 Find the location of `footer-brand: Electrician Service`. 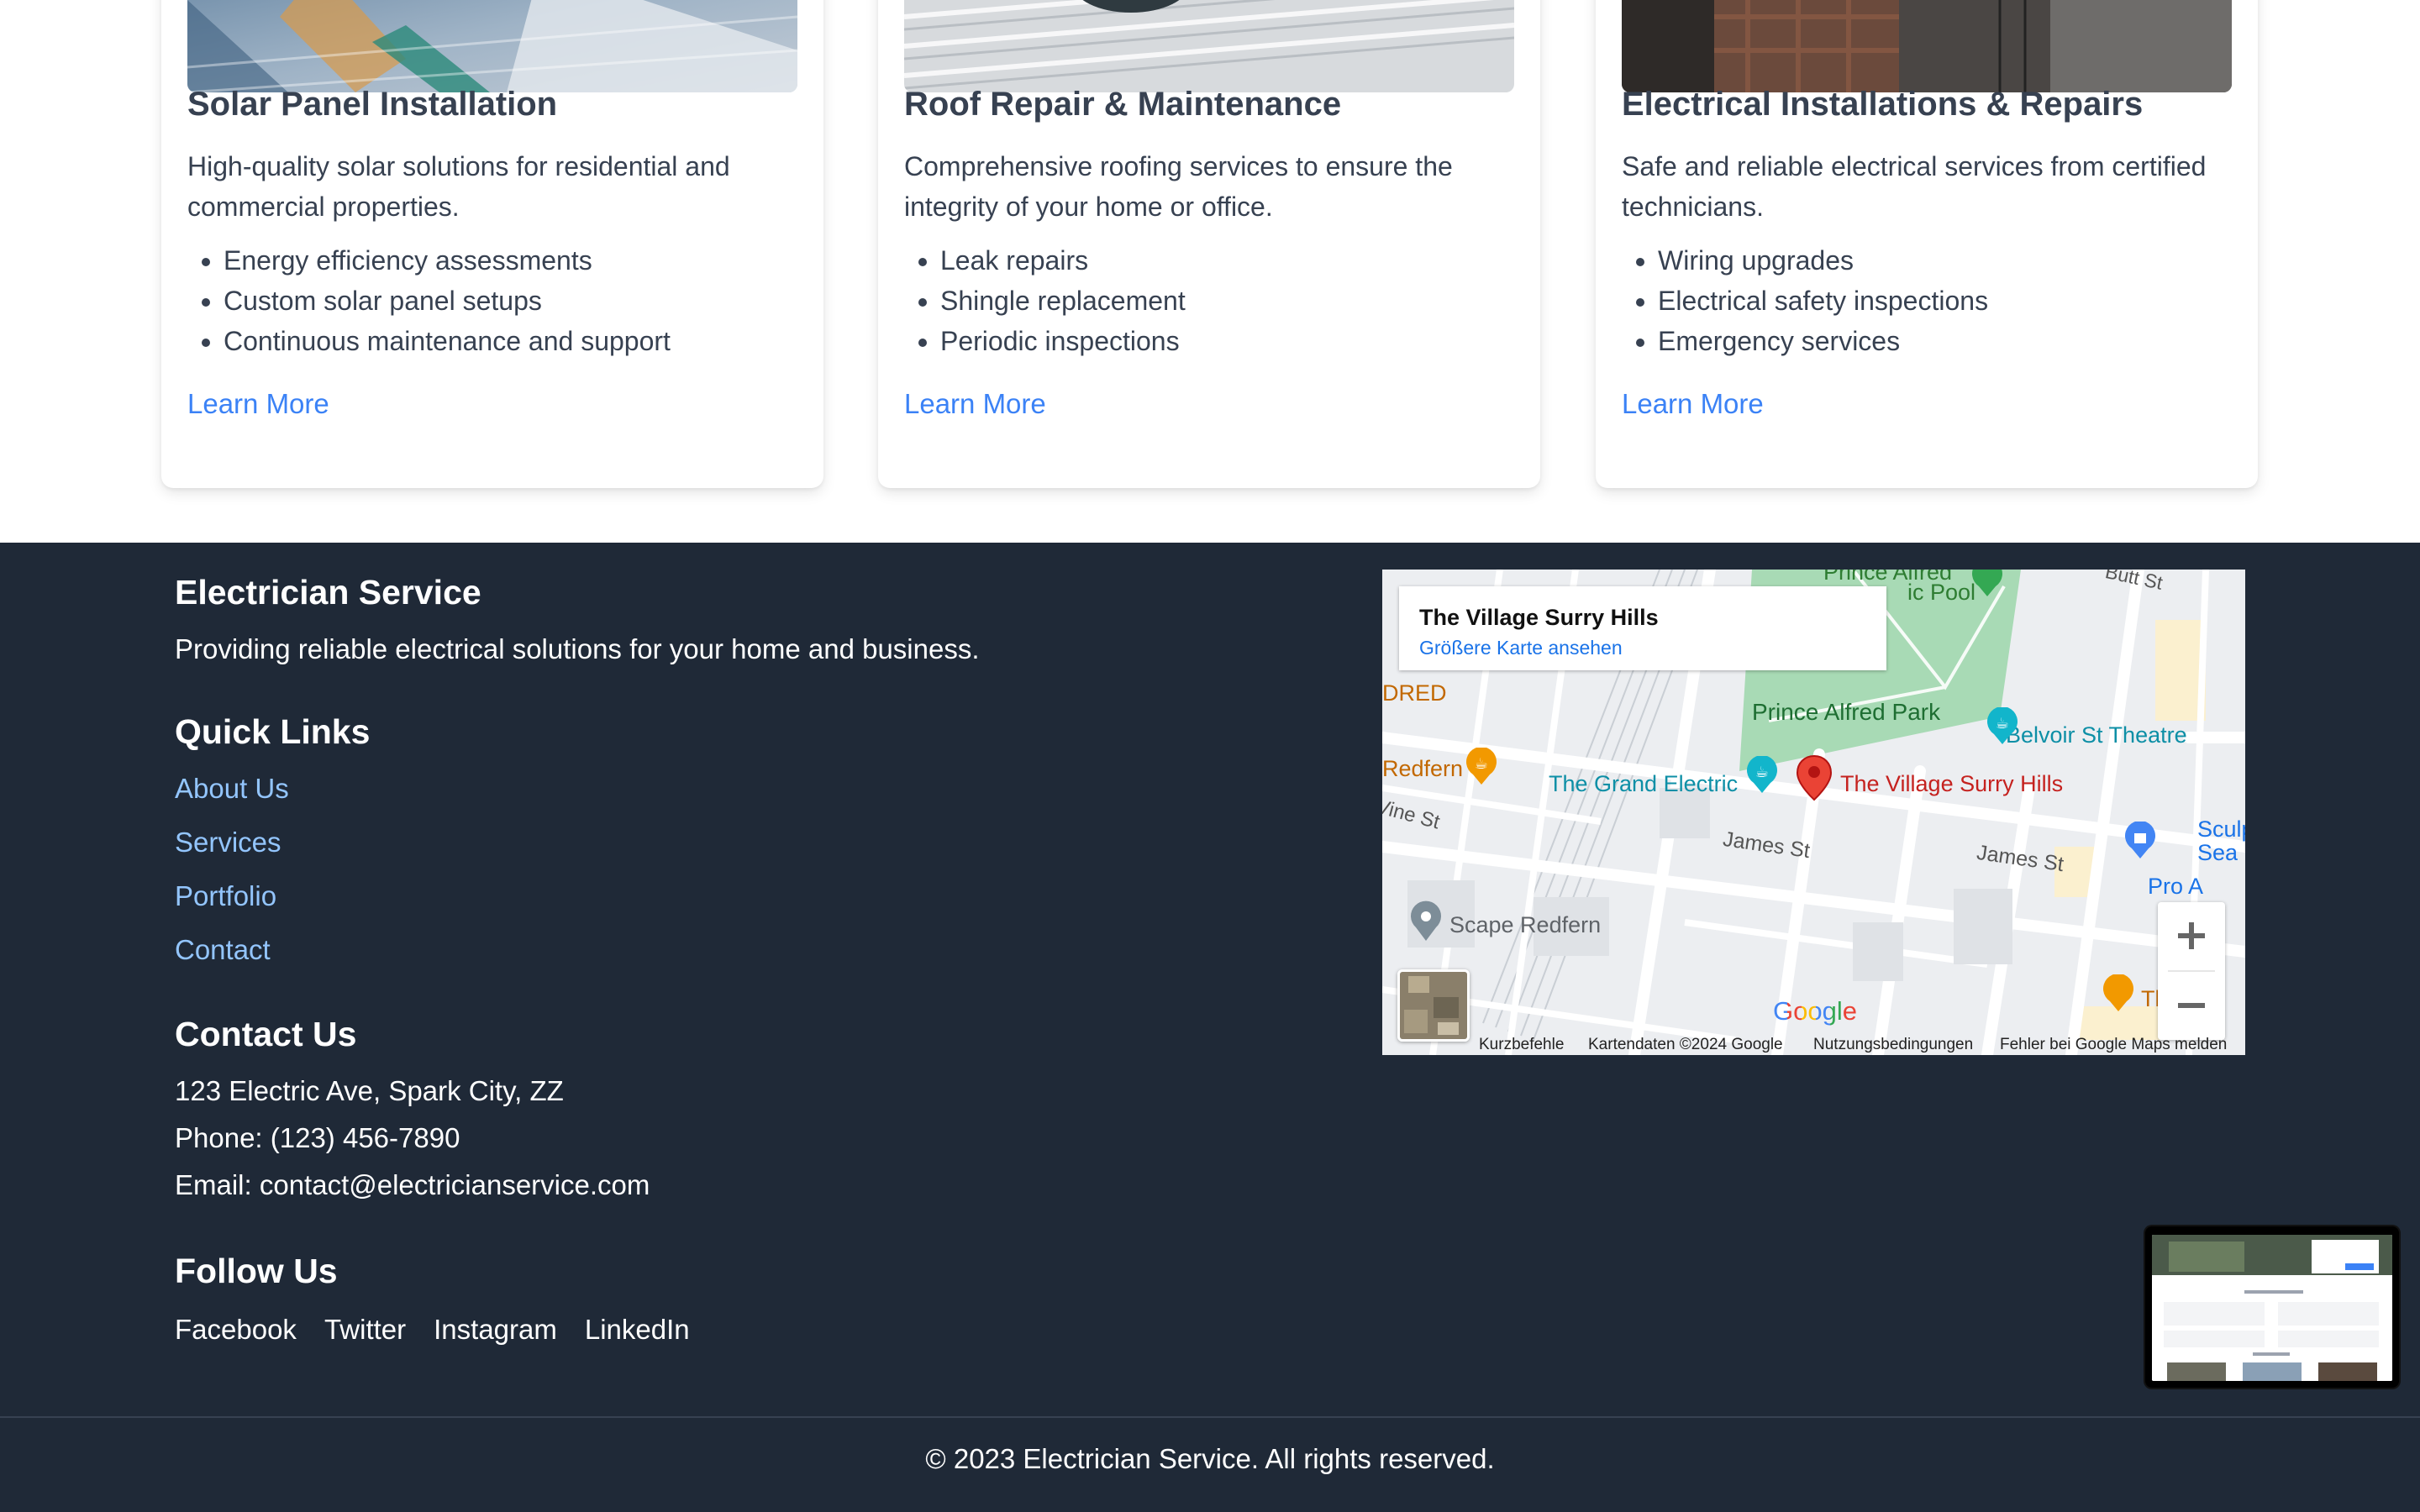

footer-brand: Electrician Service is located at coordinates (328, 592).